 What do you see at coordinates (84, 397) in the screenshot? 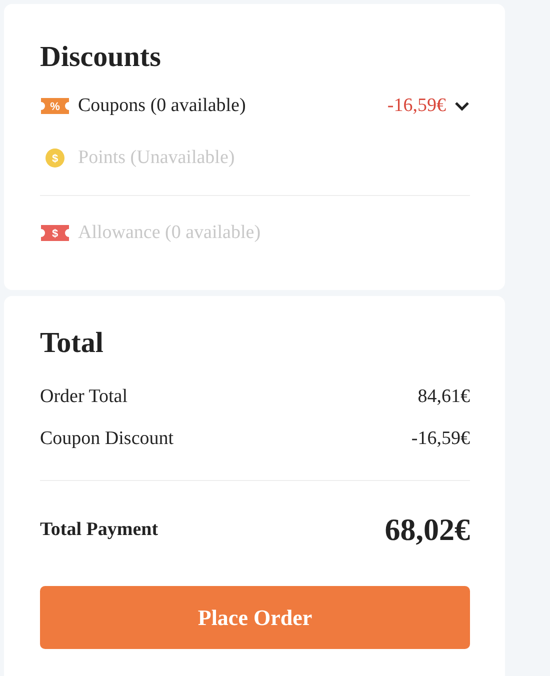
I see `summary-label: Order Total` at bounding box center [84, 397].